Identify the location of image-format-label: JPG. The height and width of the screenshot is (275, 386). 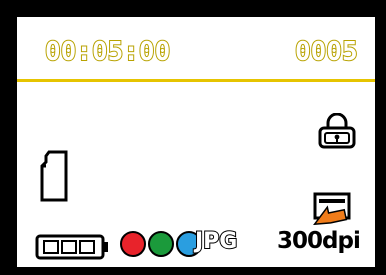
(216, 241).